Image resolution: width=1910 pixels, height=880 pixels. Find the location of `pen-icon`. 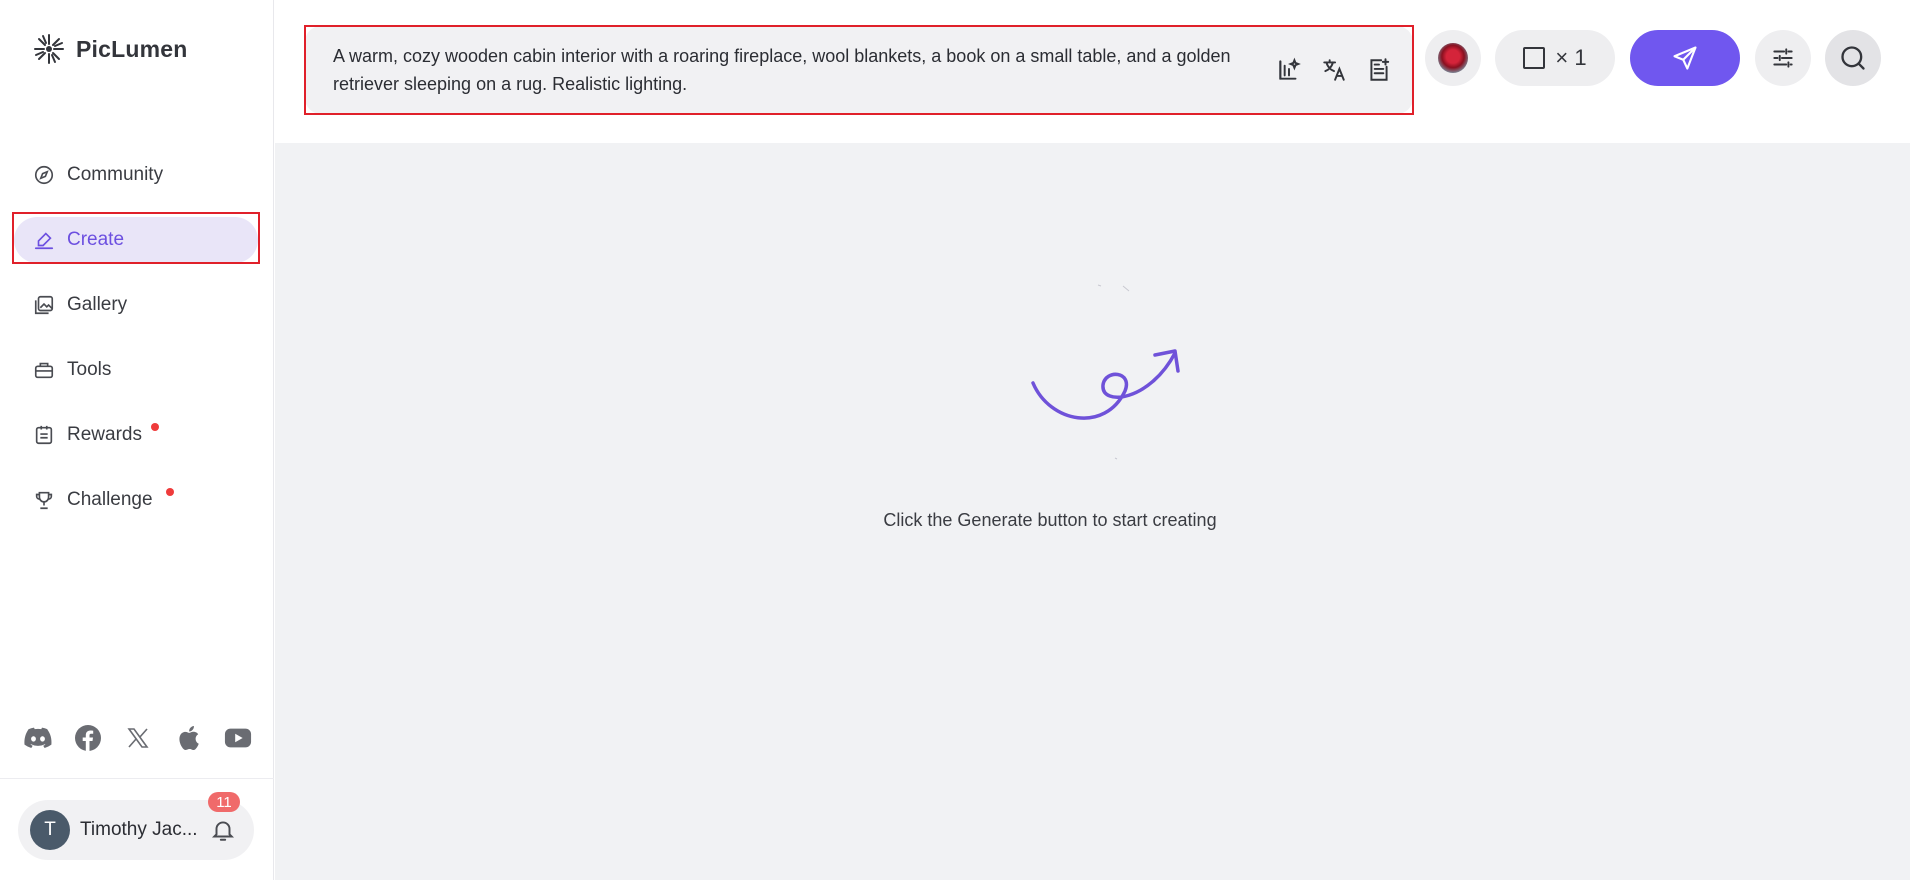

pen-icon is located at coordinates (44, 240).